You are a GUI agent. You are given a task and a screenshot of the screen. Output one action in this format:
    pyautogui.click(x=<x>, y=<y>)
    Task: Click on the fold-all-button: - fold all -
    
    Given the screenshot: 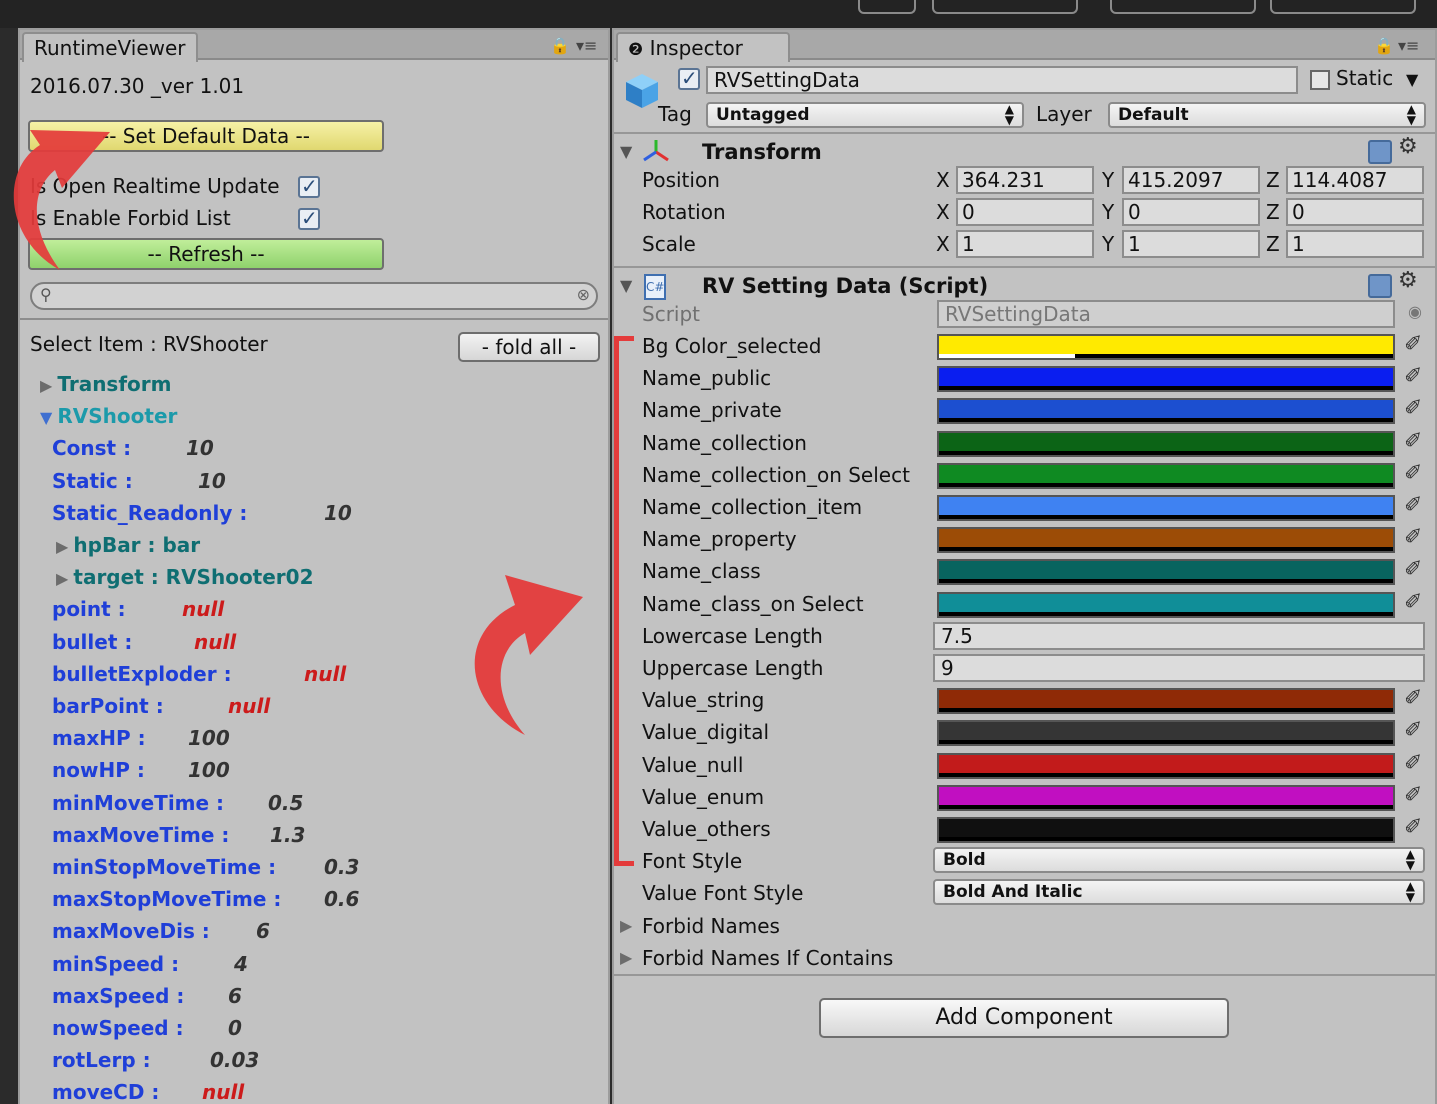 What is the action you would take?
    pyautogui.click(x=529, y=347)
    